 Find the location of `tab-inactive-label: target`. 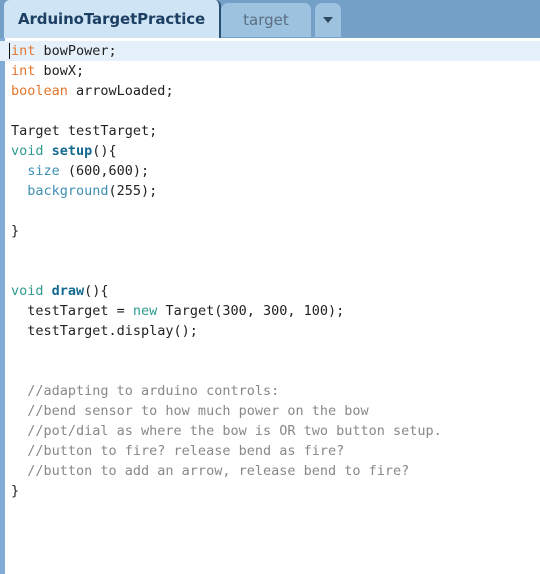

tab-inactive-label: target is located at coordinates (266, 20).